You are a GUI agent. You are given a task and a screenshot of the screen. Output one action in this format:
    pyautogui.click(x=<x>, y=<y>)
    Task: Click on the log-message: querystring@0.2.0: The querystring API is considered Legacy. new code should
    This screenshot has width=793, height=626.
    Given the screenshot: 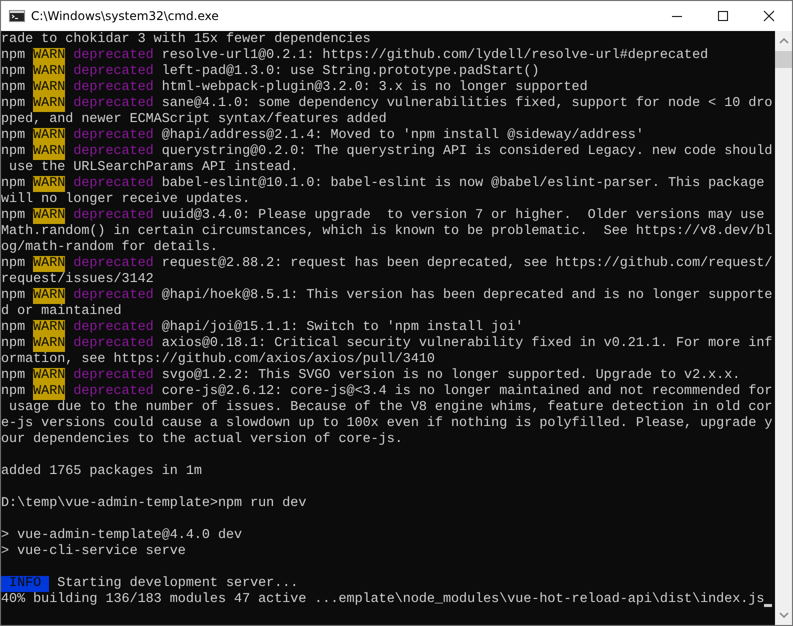 What is the action you would take?
    pyautogui.click(x=467, y=152)
    